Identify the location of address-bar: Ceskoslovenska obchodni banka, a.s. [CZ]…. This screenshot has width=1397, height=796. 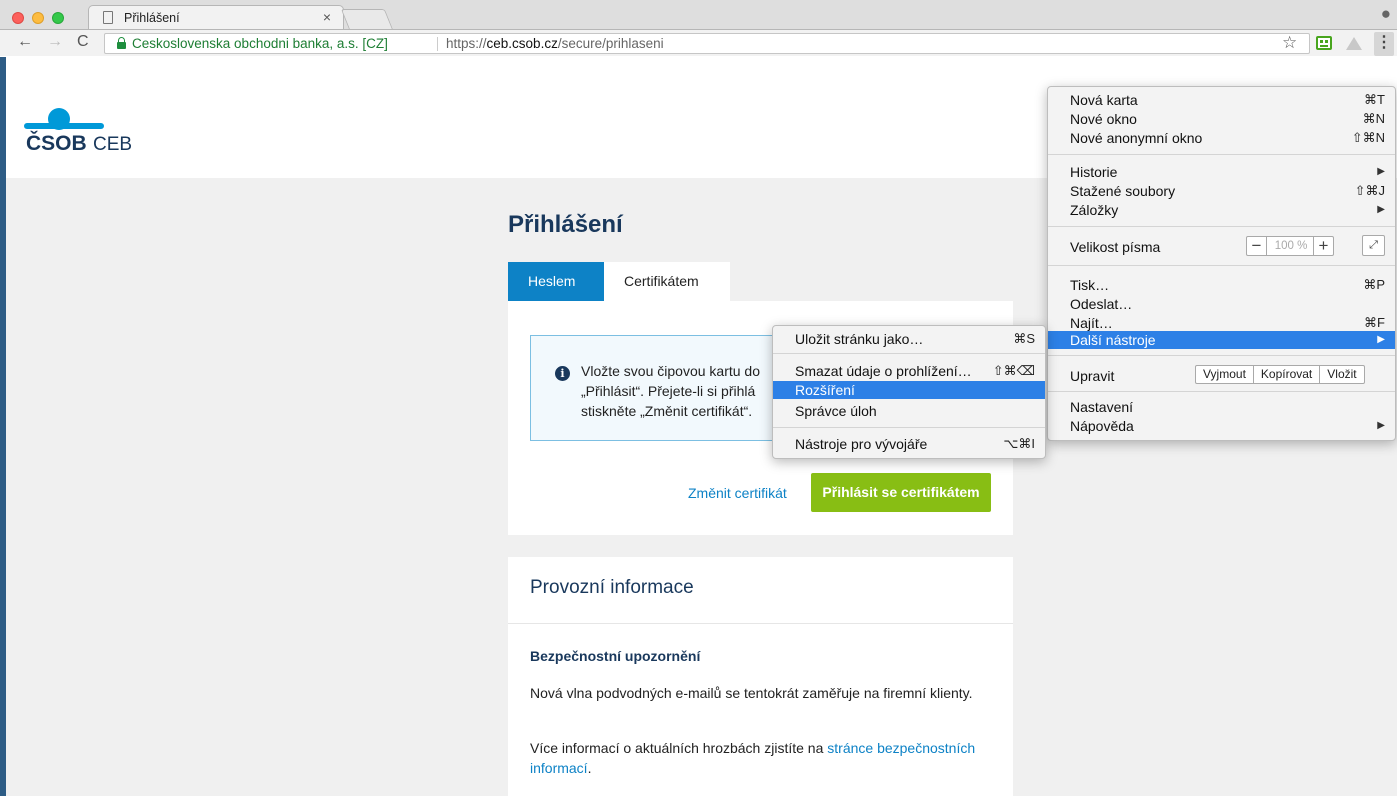
(707, 43).